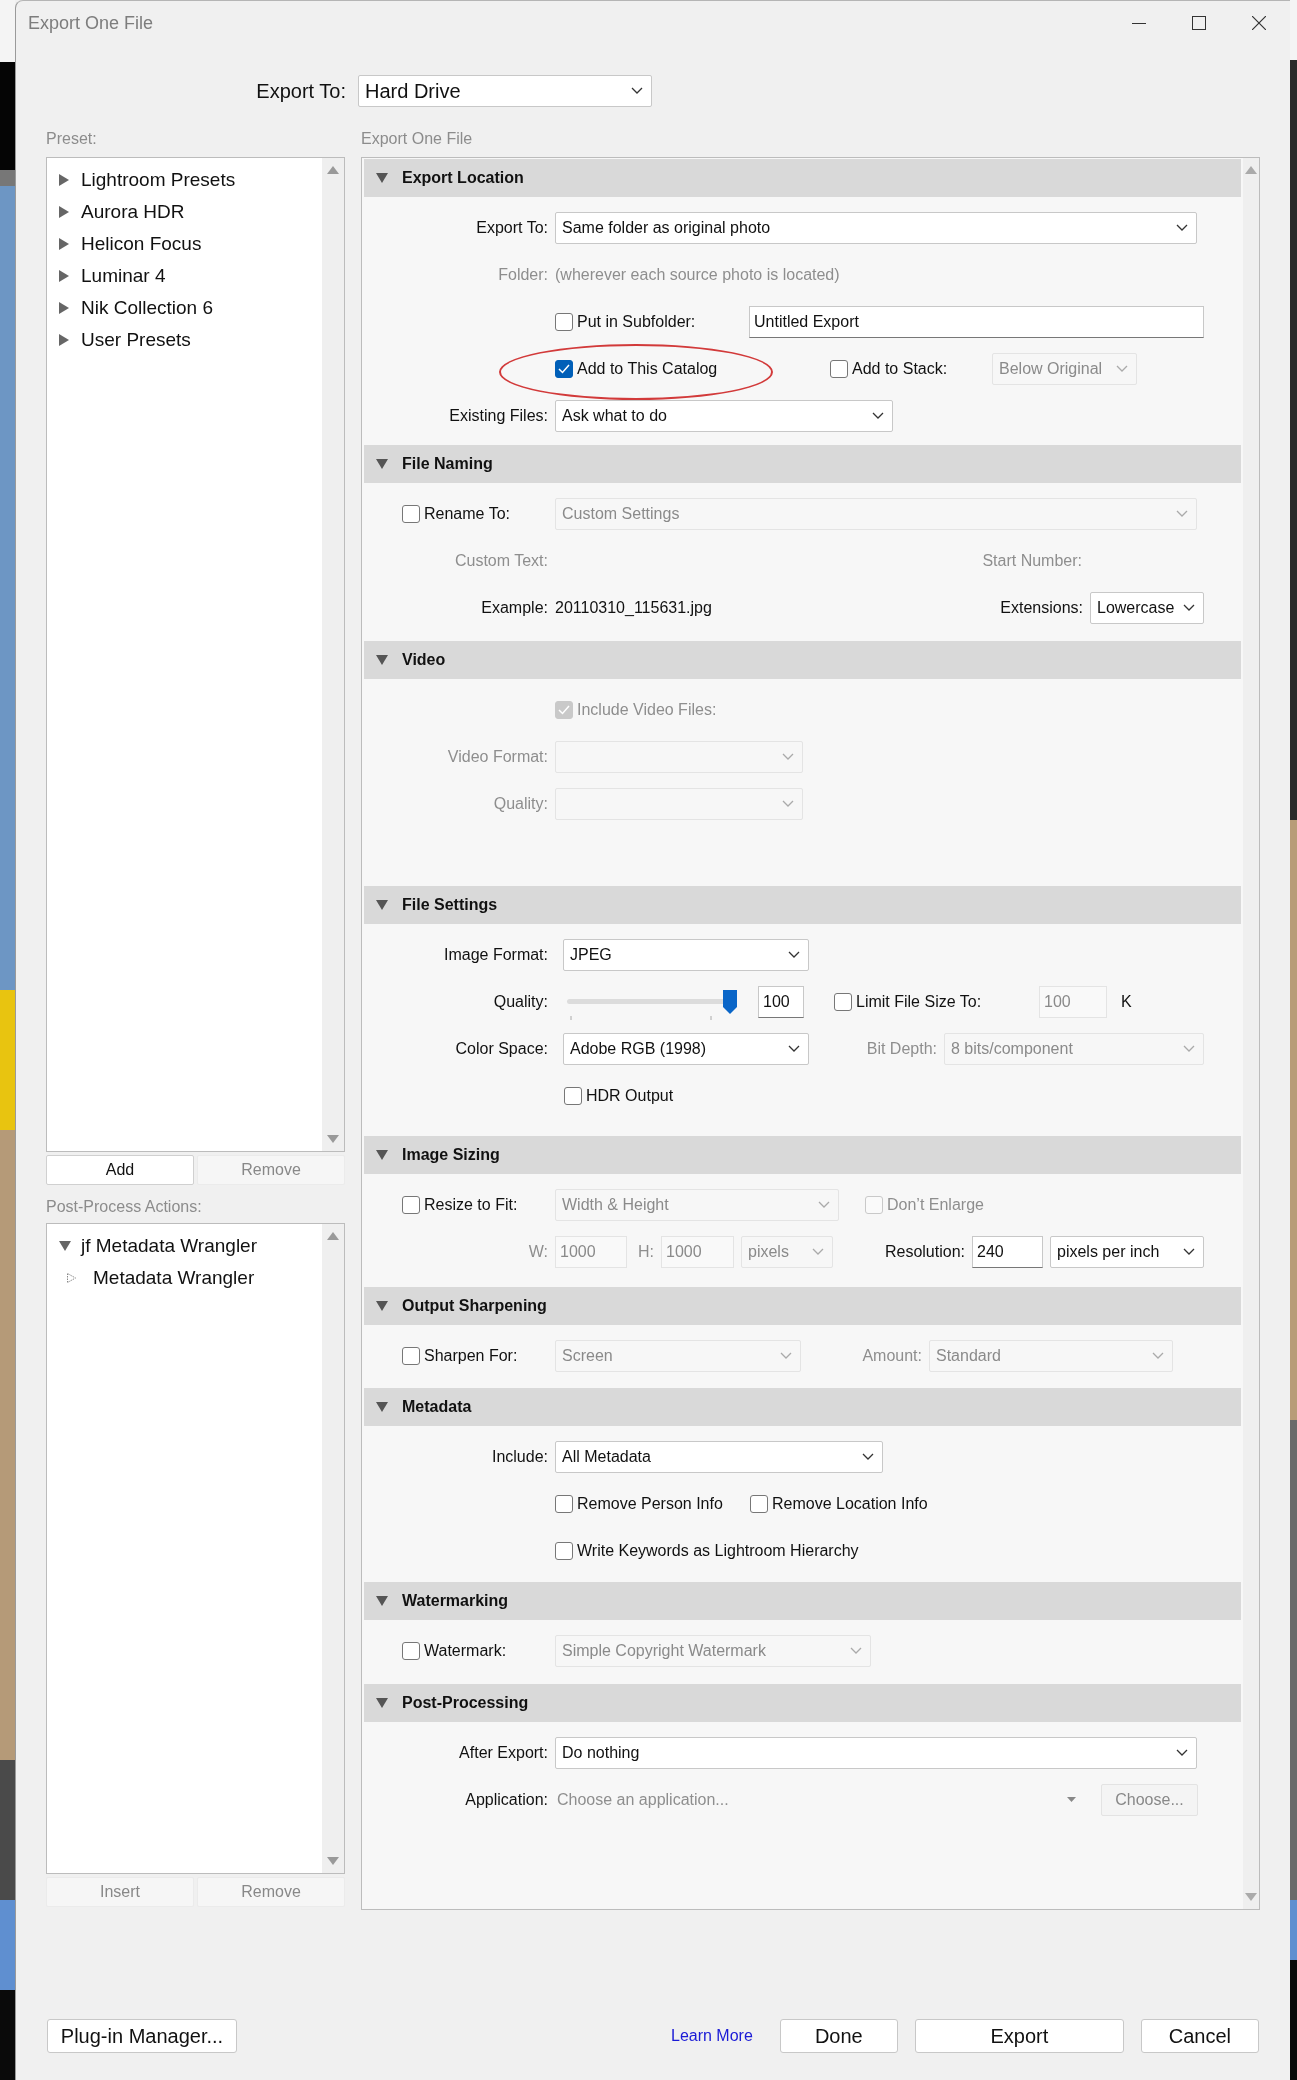 This screenshot has height=2080, width=1297. What do you see at coordinates (169, 1246) in the screenshot?
I see `tree-item: jf Metadata Wrangler` at bounding box center [169, 1246].